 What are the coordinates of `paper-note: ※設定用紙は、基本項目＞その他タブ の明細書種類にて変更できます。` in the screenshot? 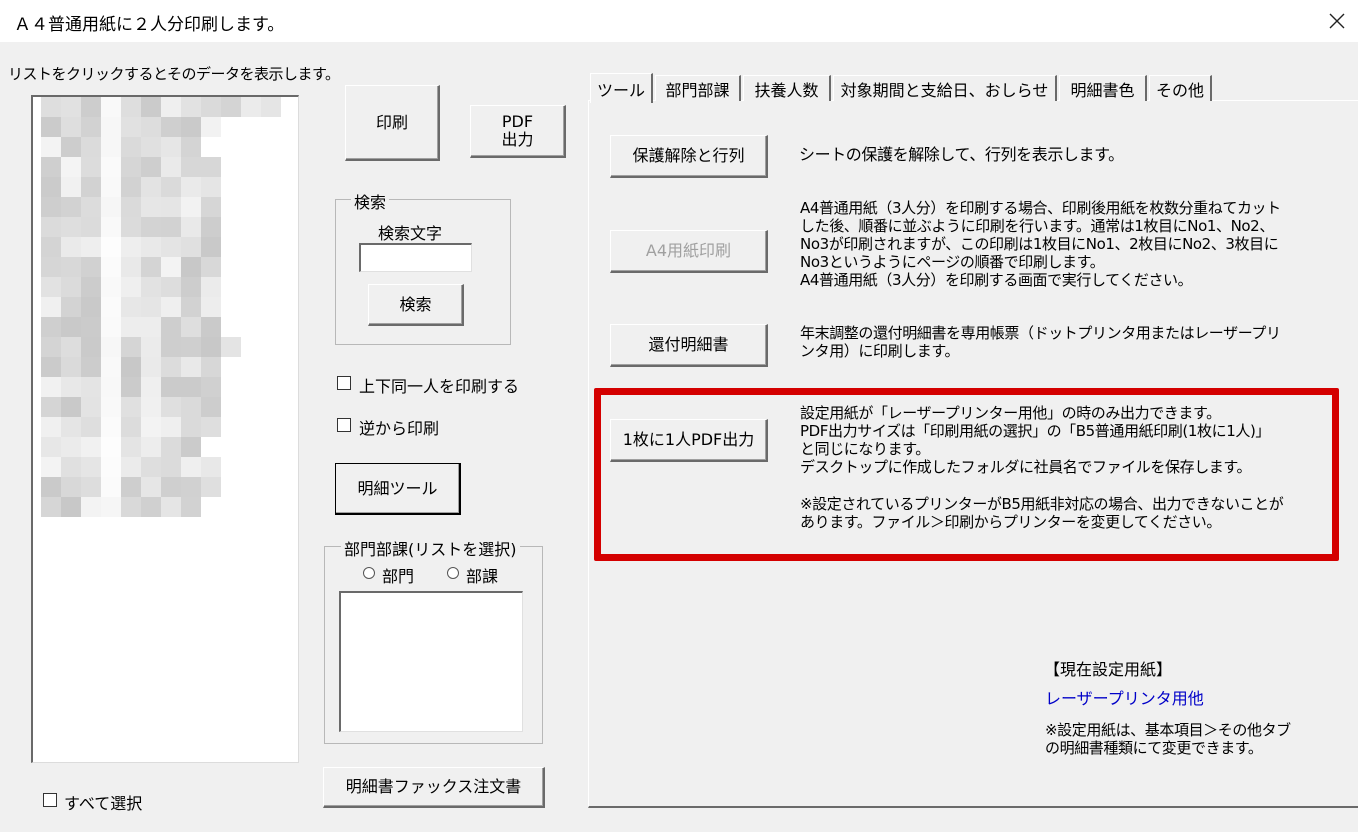 It's located at (1168, 739).